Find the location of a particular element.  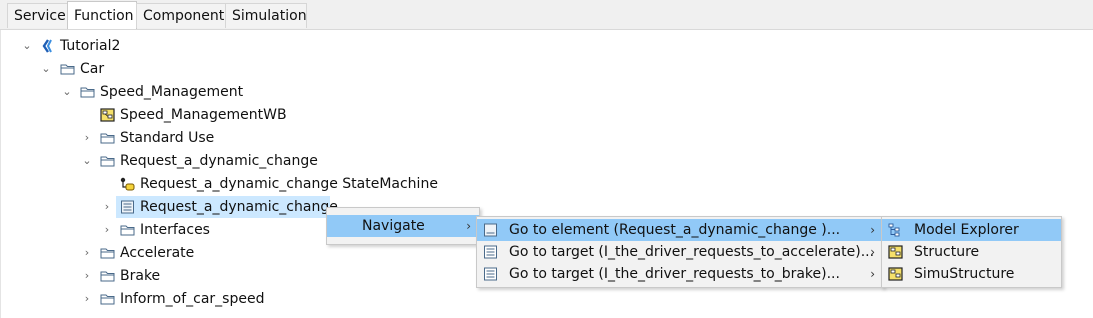

tree-item-inform-of-car-speed: › Inform_of_car_speed is located at coordinates (161, 299).